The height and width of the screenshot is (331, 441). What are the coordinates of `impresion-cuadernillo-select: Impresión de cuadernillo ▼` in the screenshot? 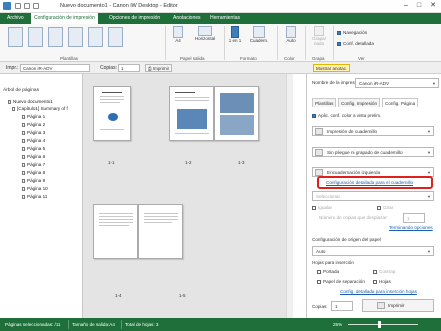 It's located at (373, 131).